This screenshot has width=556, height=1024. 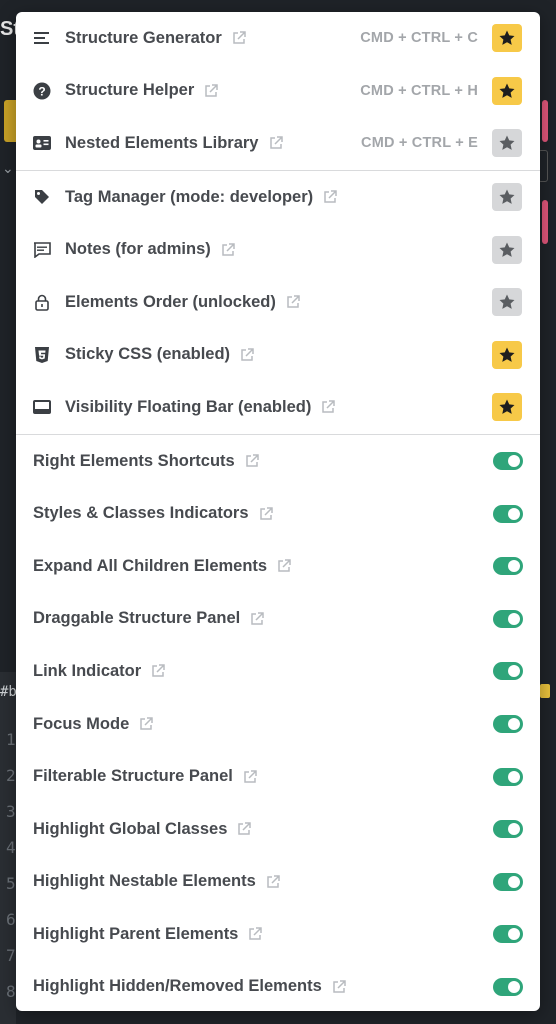 I want to click on toggle-item: Highlight Parent Elements, so click(x=278, y=934).